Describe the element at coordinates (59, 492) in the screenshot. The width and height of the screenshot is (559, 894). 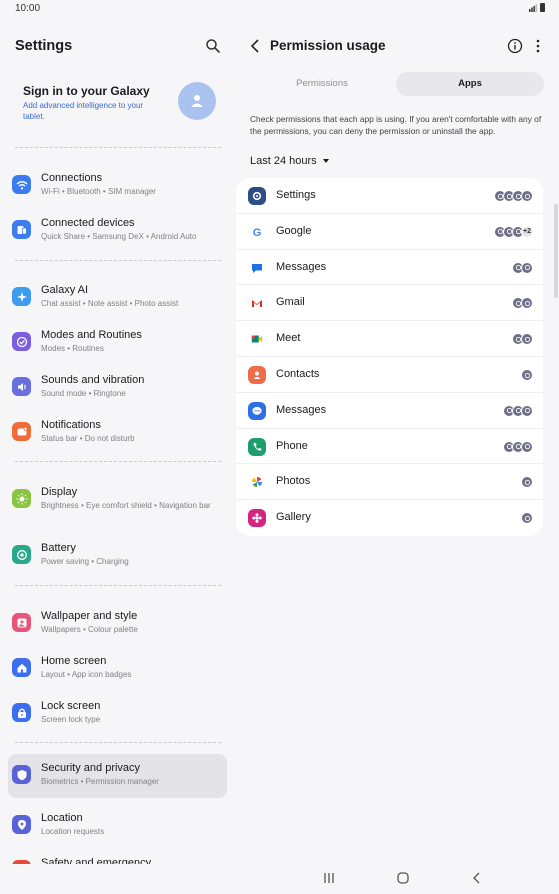
I see `settings-item-title: Display` at that location.